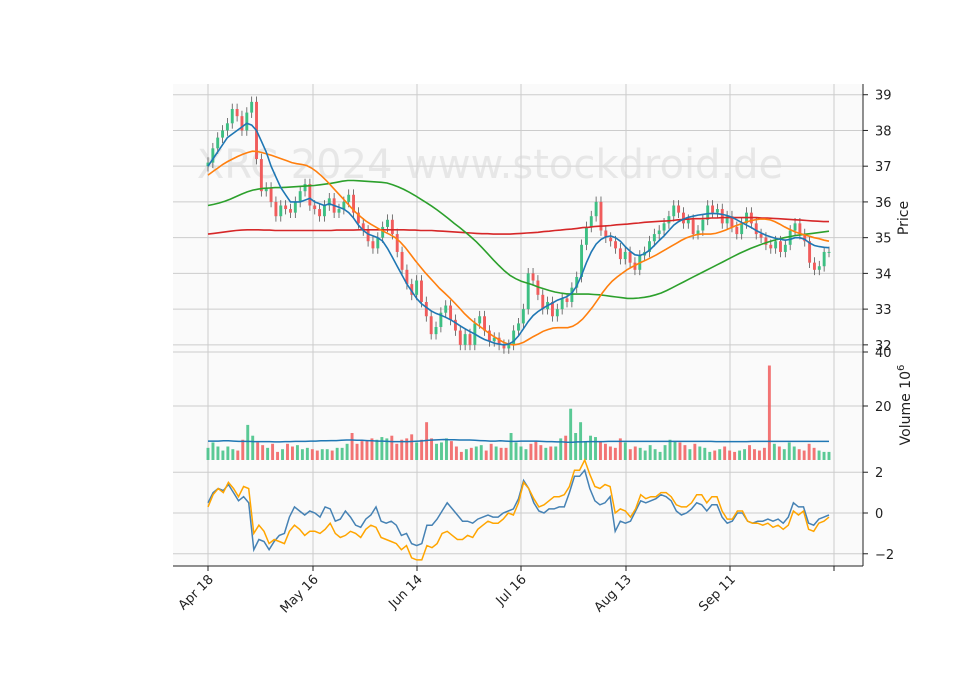 The width and height of the screenshot is (960, 690). Describe the element at coordinates (883, 407) in the screenshot. I see `volume-y-tick-label: 20` at that location.